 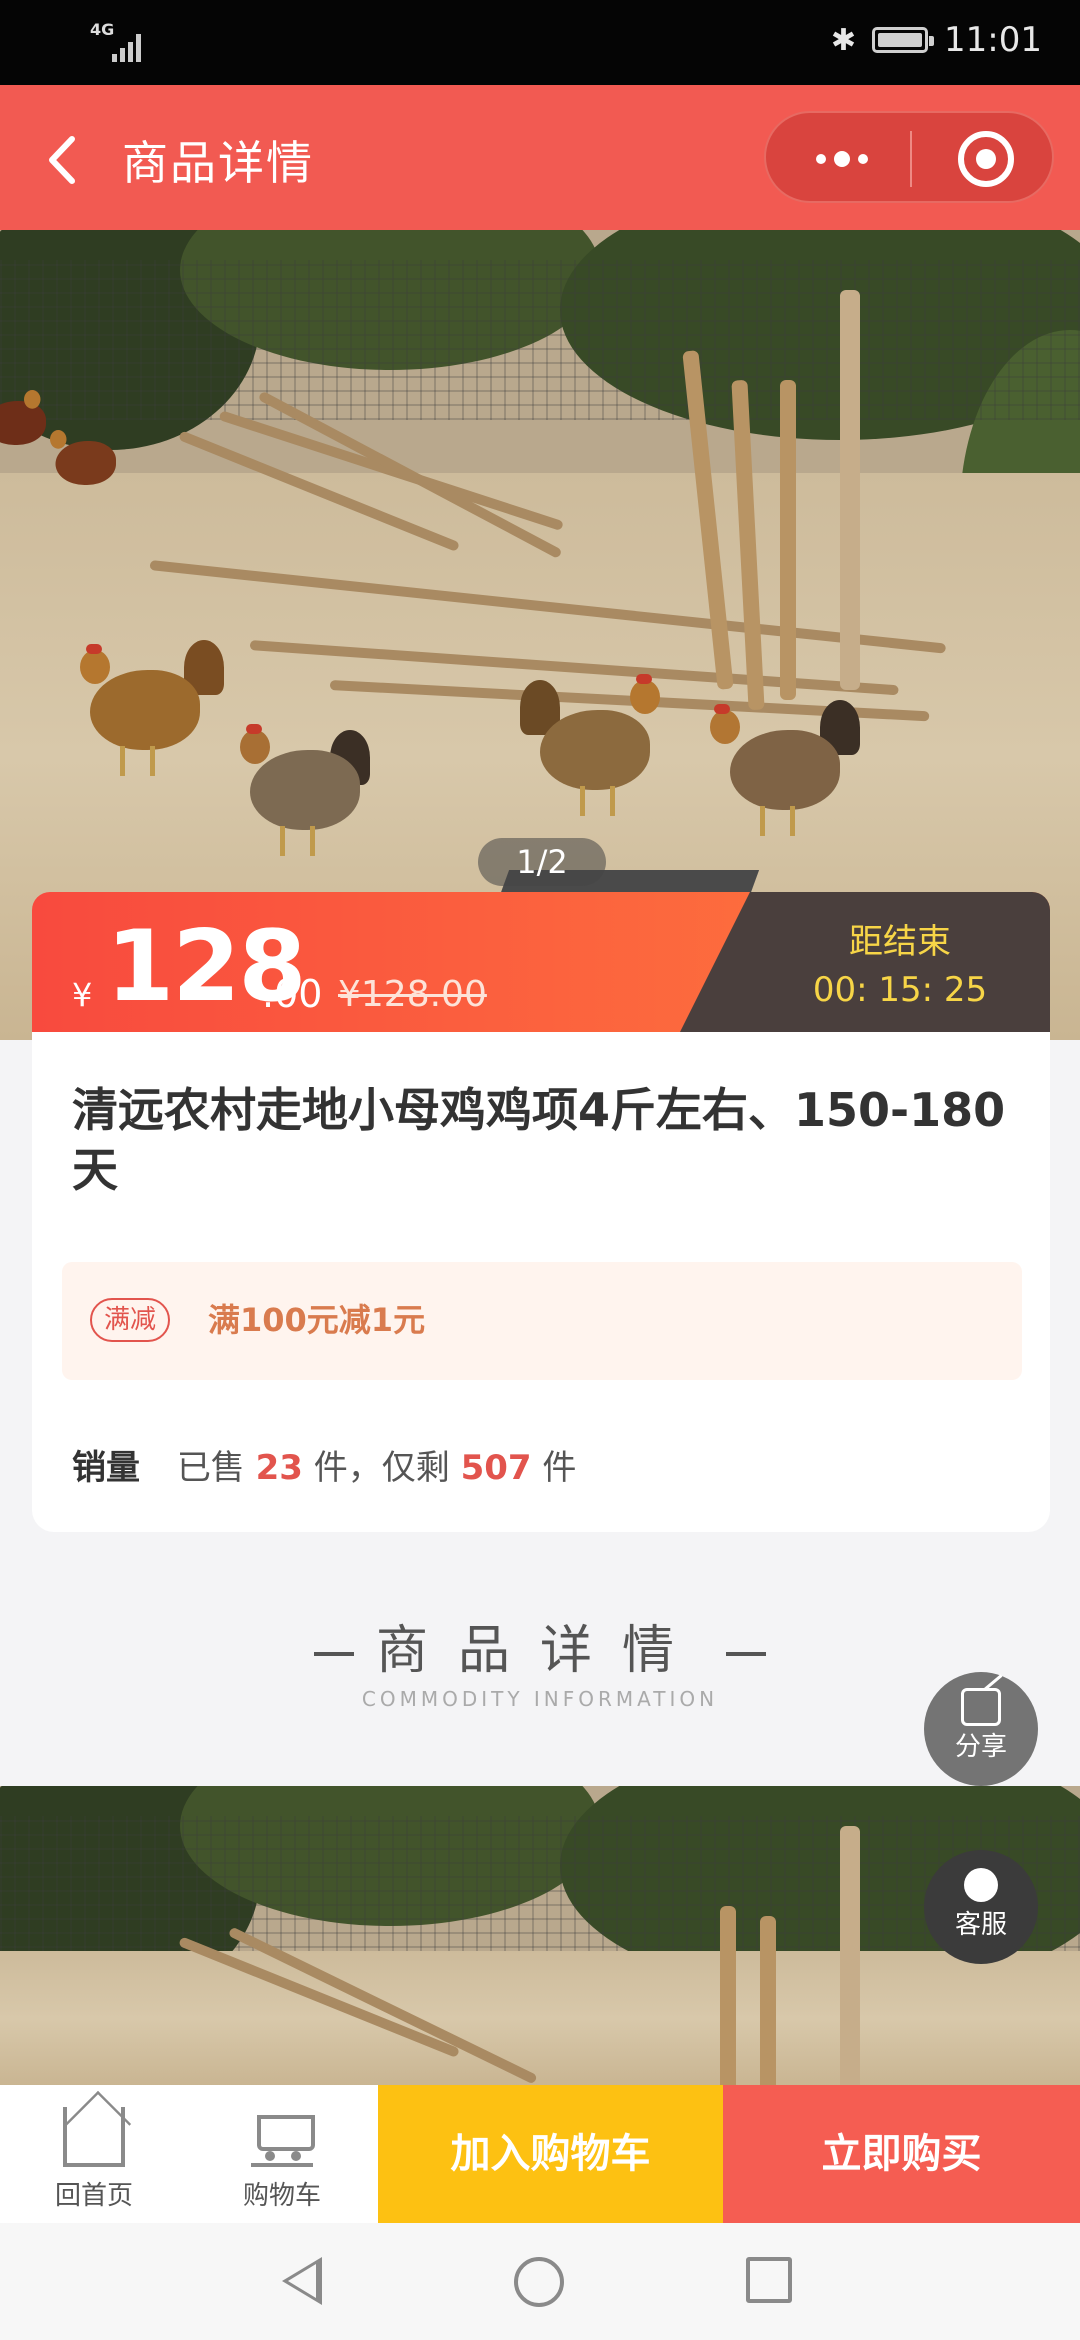 I want to click on image-pager: 1/2, so click(x=542, y=862).